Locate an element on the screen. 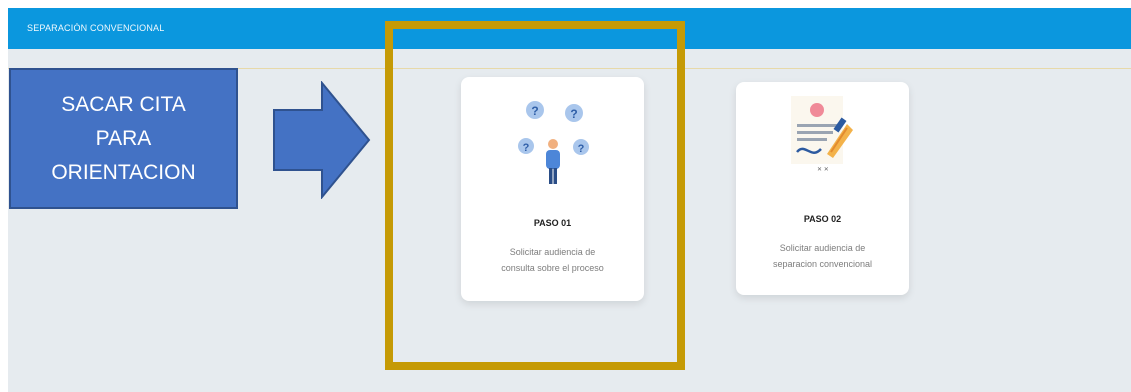  arrow-right-icon is located at coordinates (322, 140).